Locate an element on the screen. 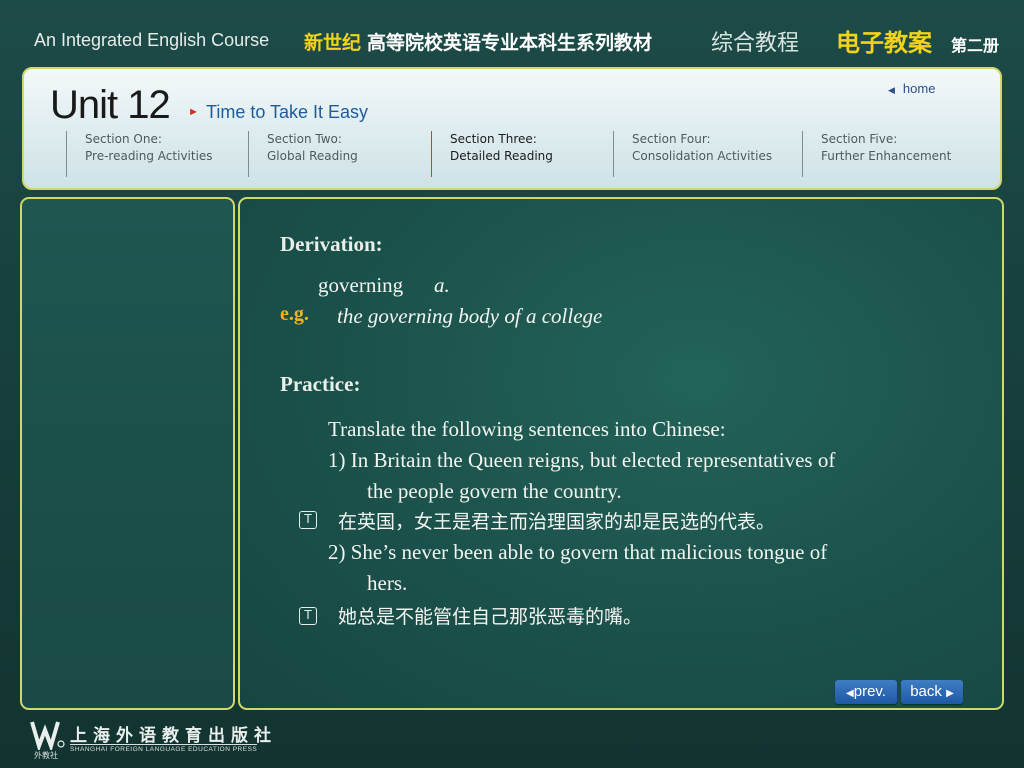 Image resolution: width=1024 pixels, height=768 pixels. course-title: An Integrated English Course is located at coordinates (152, 40).